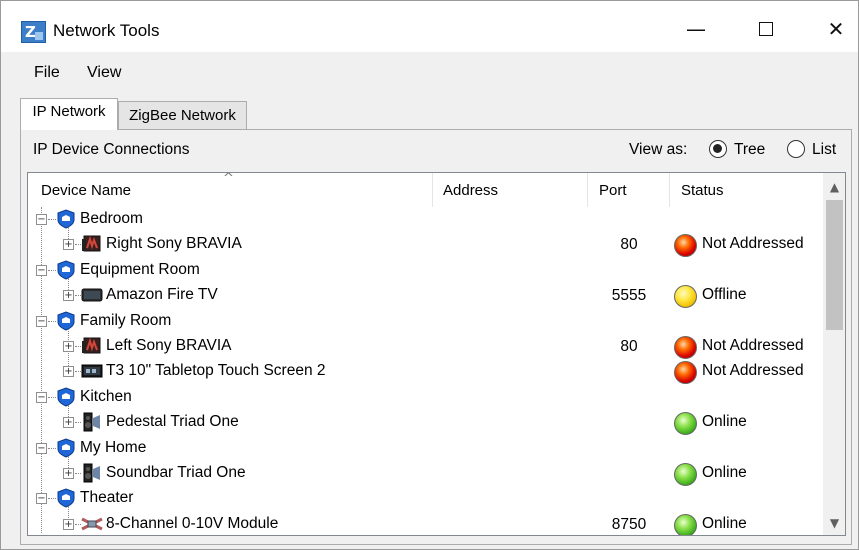  Describe the element at coordinates (107, 498) in the screenshot. I see `room-name: Theater` at that location.